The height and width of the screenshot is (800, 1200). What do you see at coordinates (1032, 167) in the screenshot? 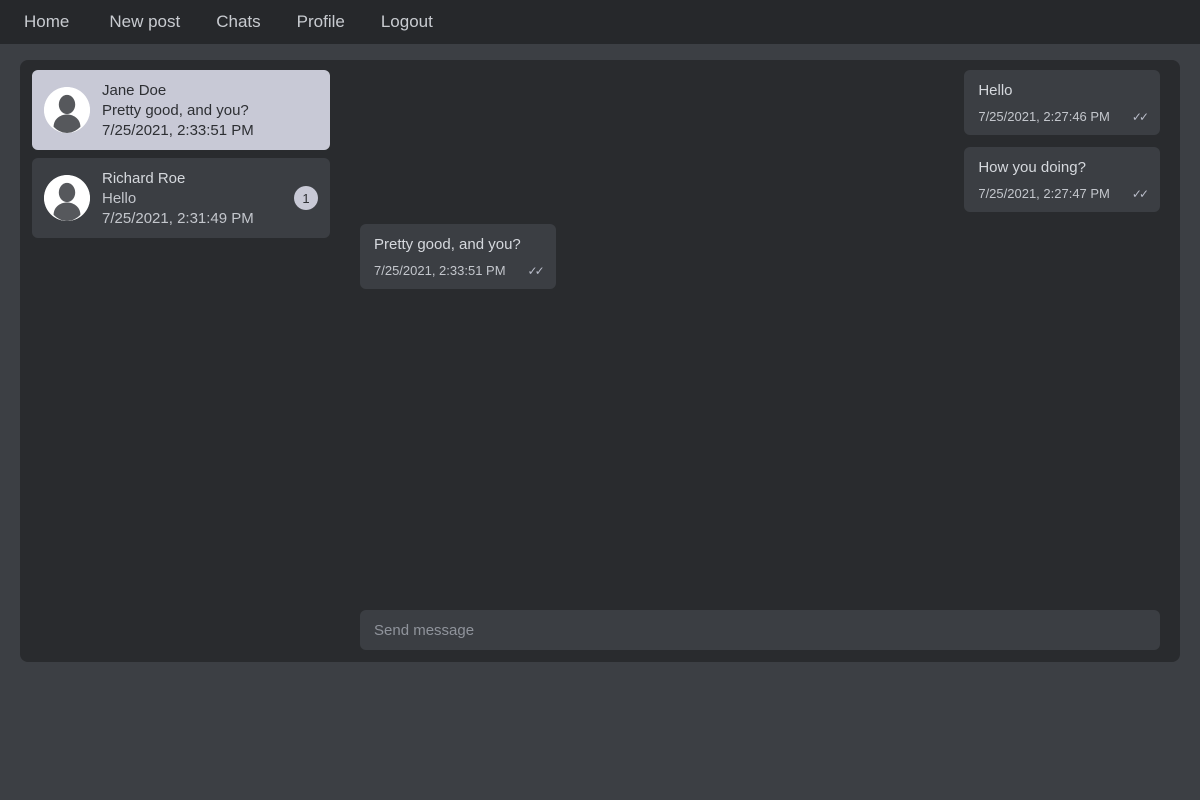
I see `message-text: How you doing?` at bounding box center [1032, 167].